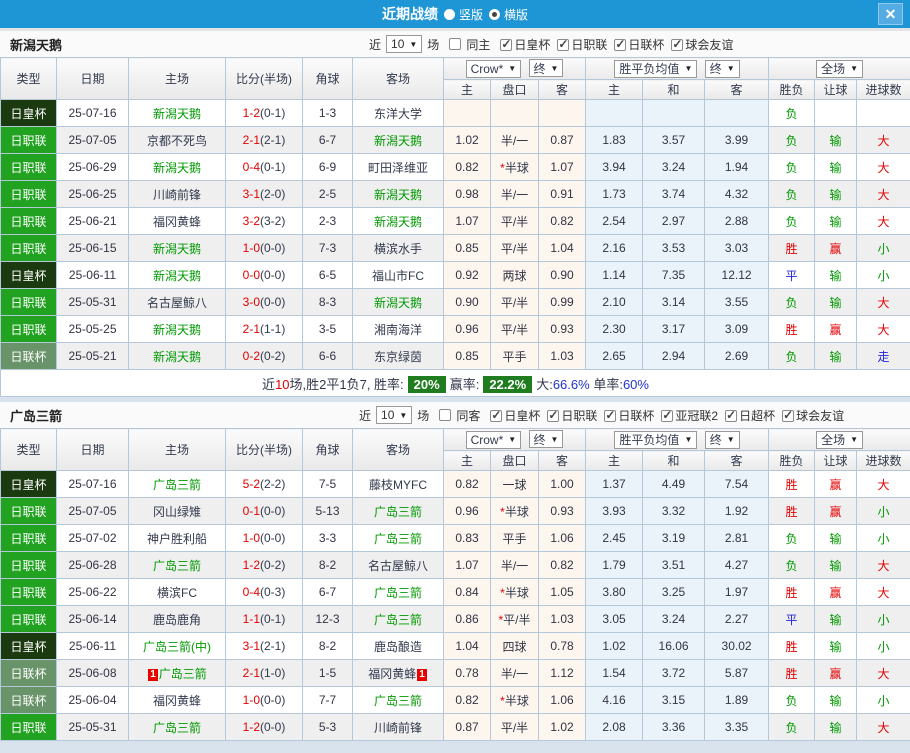 This screenshot has height=753, width=910. I want to click on away-team-cell: 东京绿茵, so click(398, 356).